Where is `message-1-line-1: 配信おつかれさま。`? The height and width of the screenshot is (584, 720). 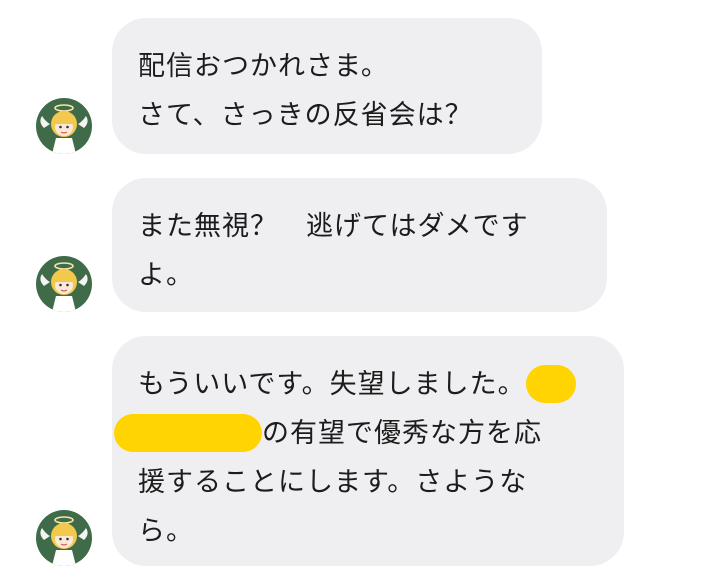
message-1-line-1: 配信おつかれさま。 is located at coordinates (263, 66).